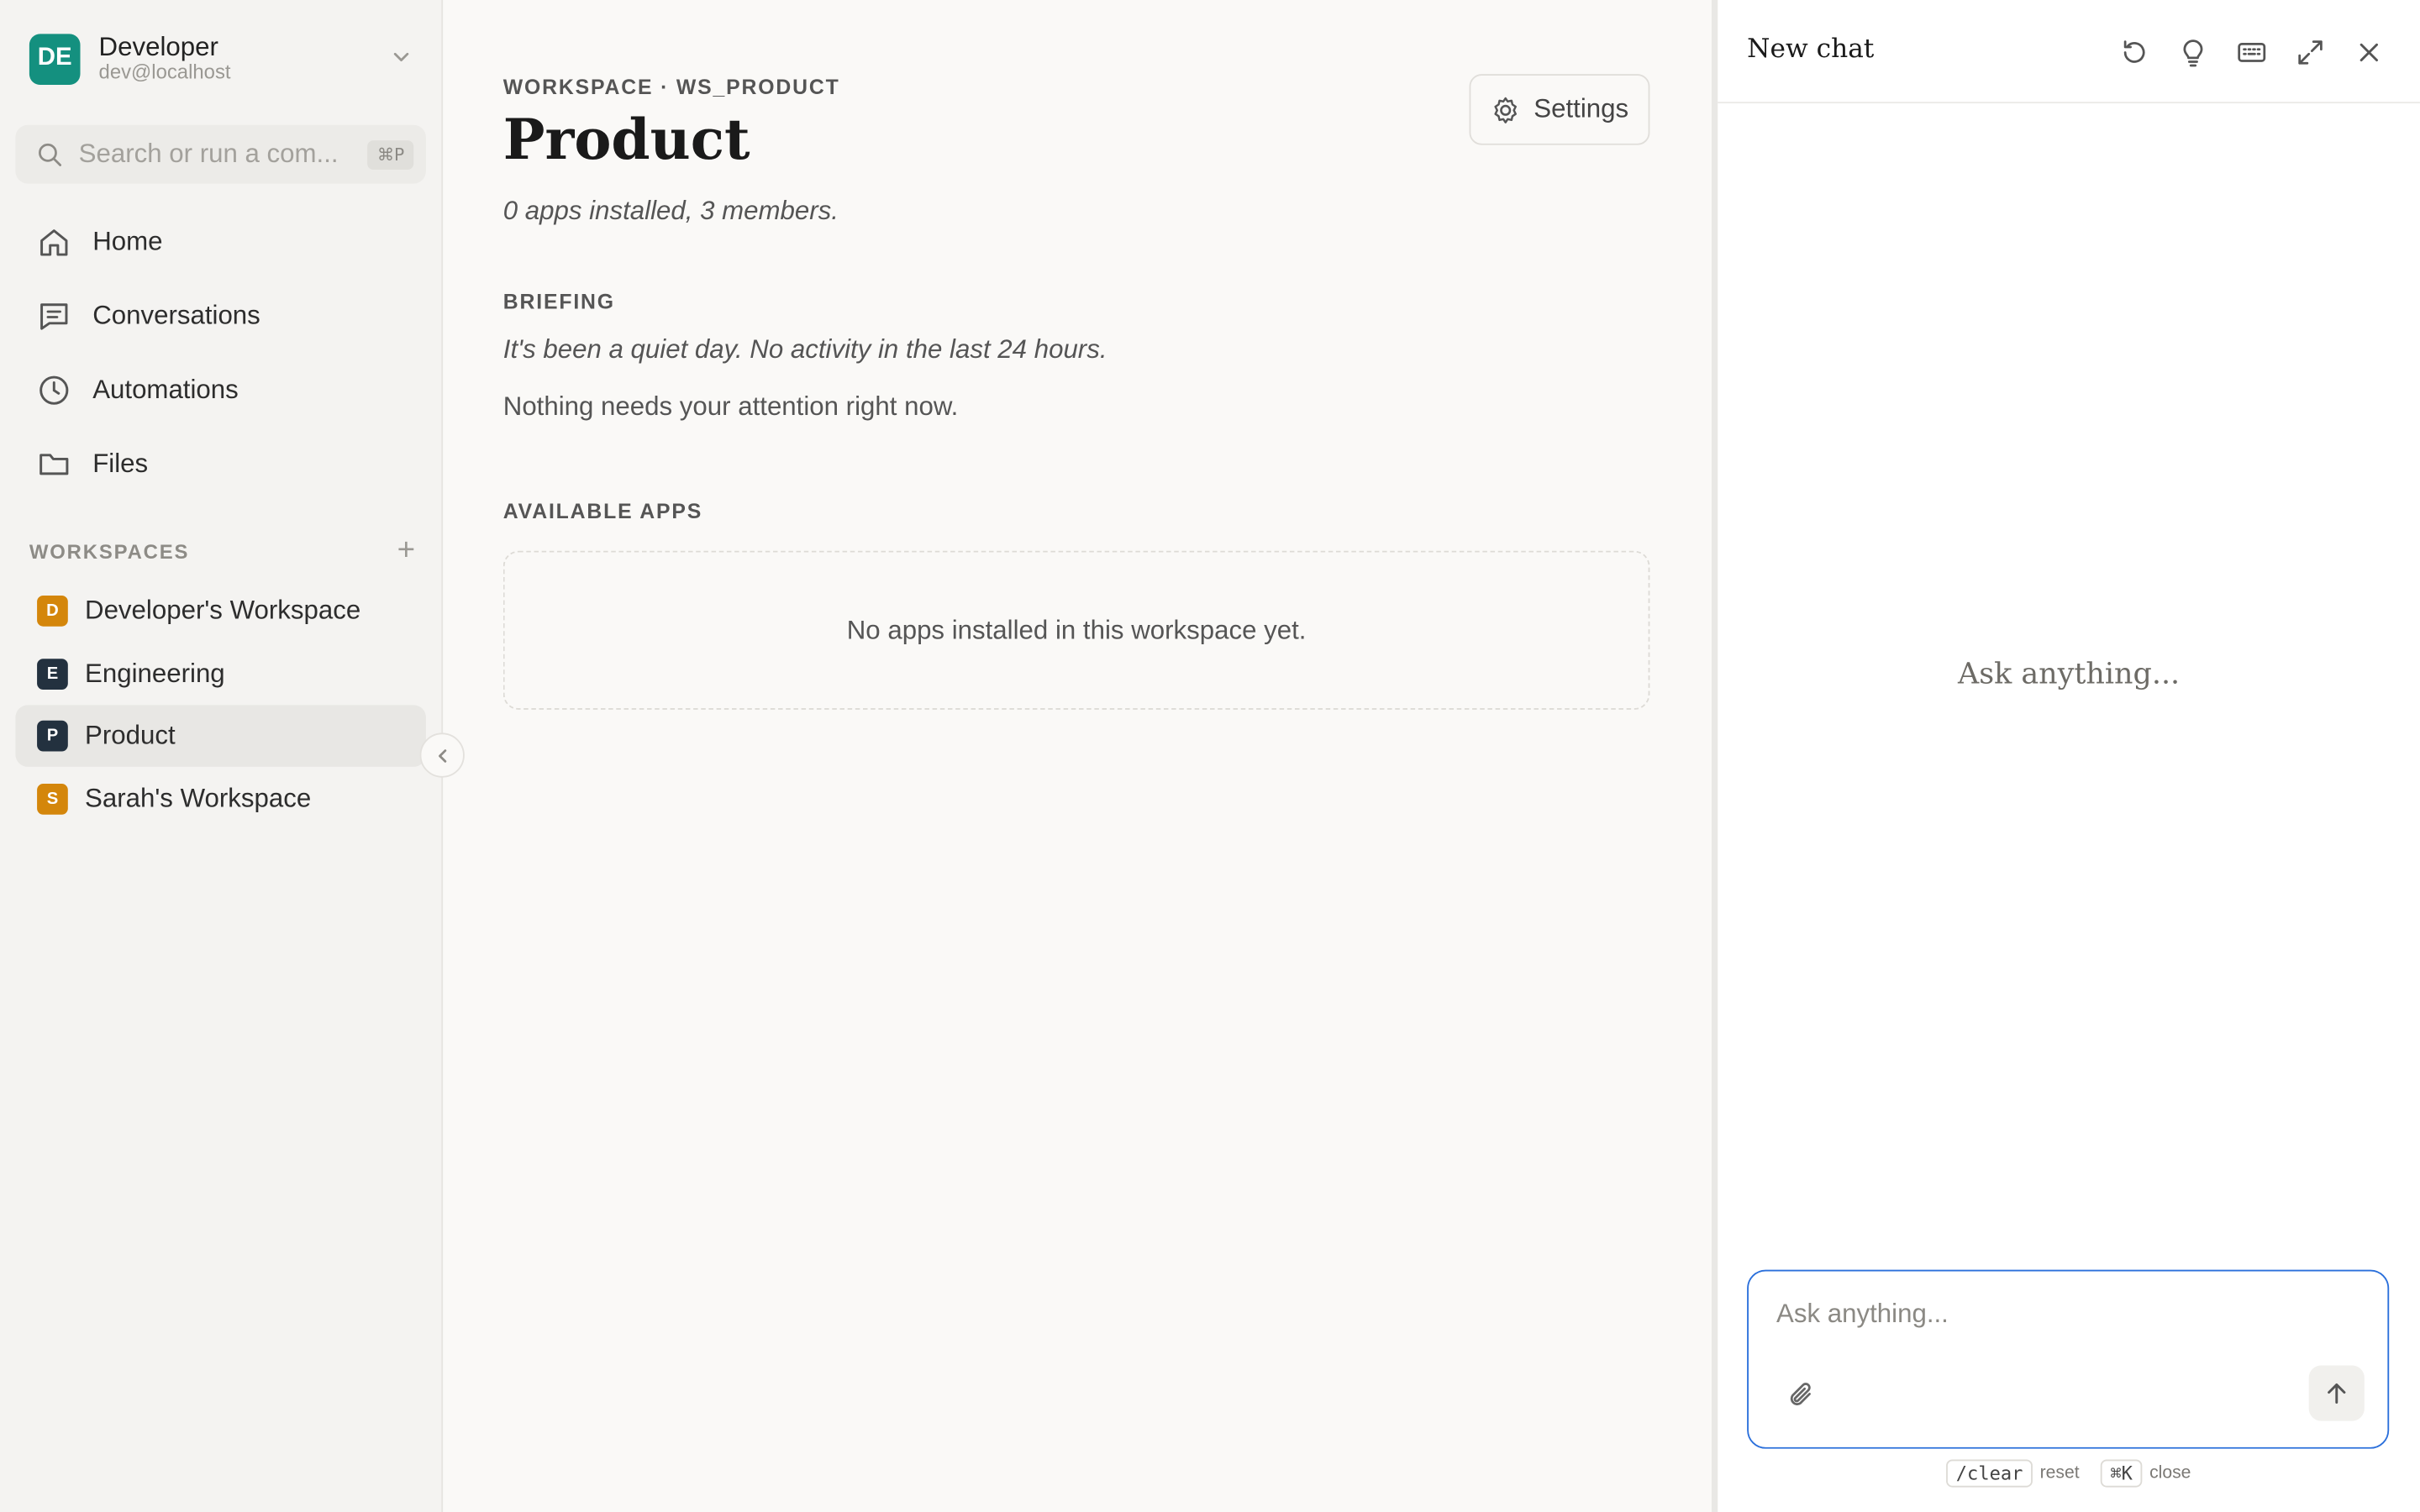  Describe the element at coordinates (54, 242) in the screenshot. I see `home-icon` at that location.